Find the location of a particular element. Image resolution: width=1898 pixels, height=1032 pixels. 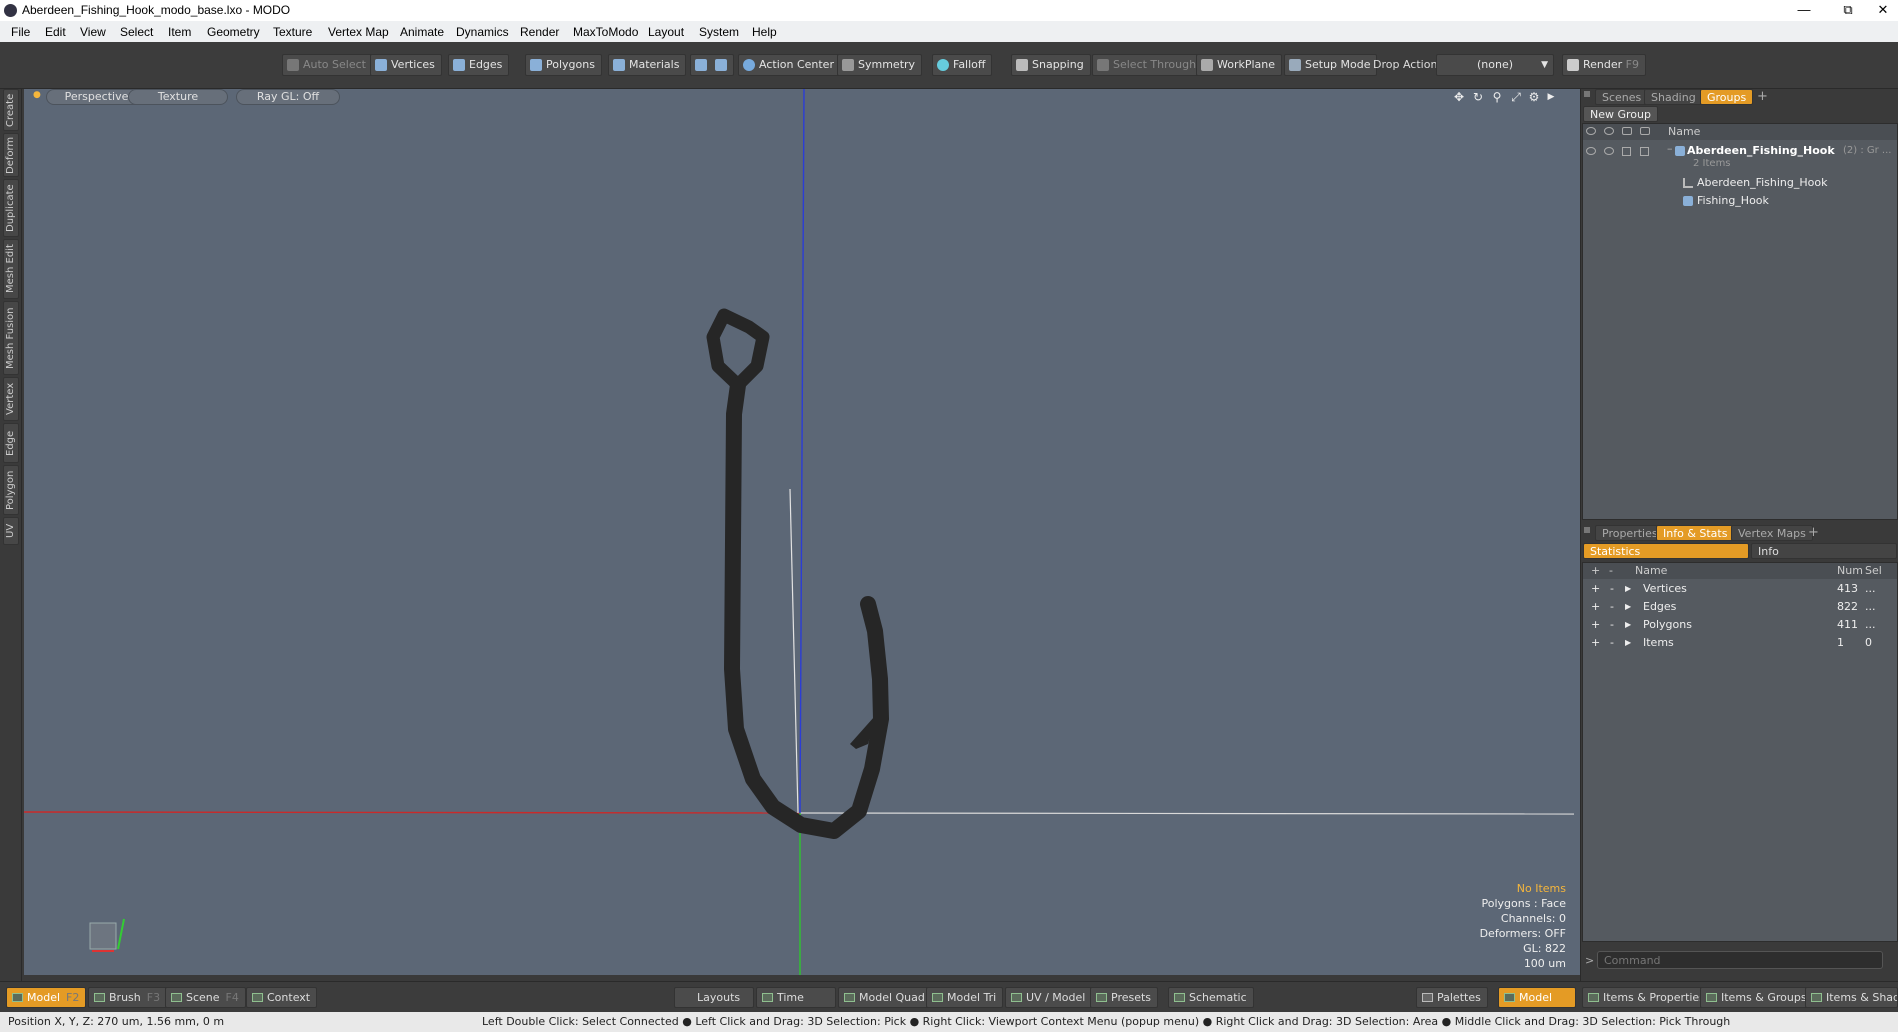

tab-scenes: Scenes is located at coordinates (1622, 97).